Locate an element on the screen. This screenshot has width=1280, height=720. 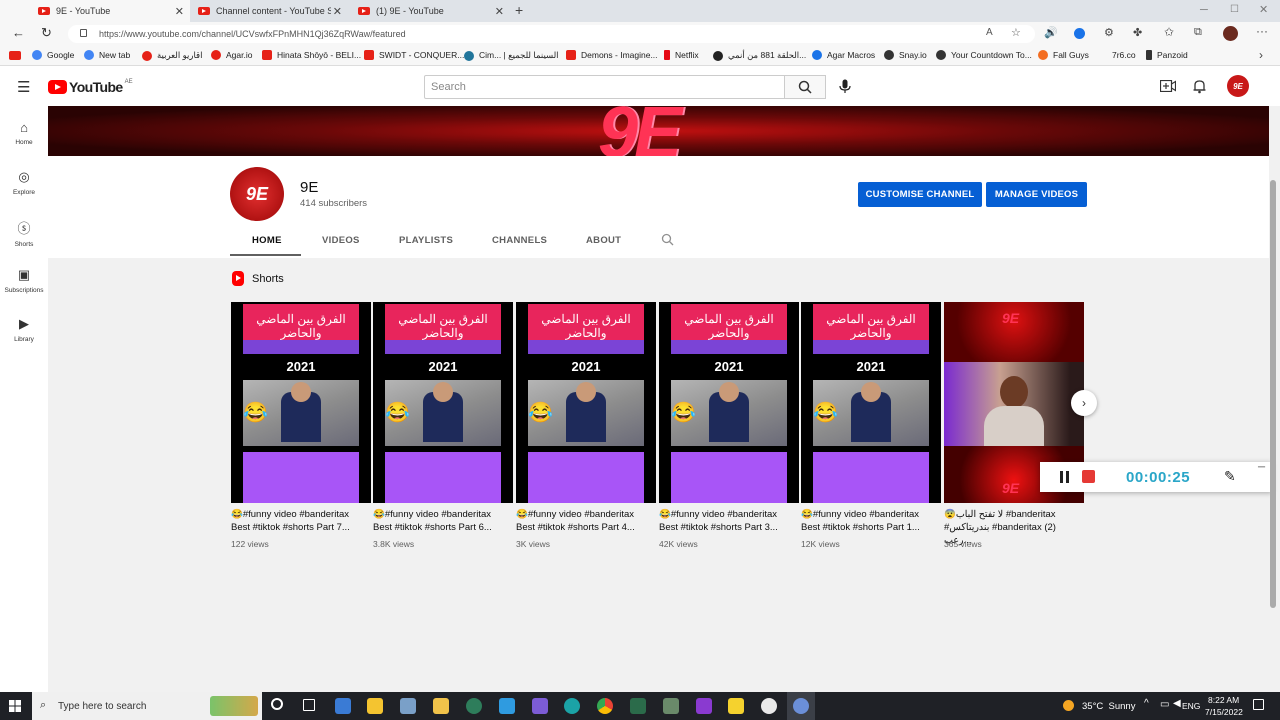
sidebar-item-home: ⌂ Home is located at coordinates (24, 133).